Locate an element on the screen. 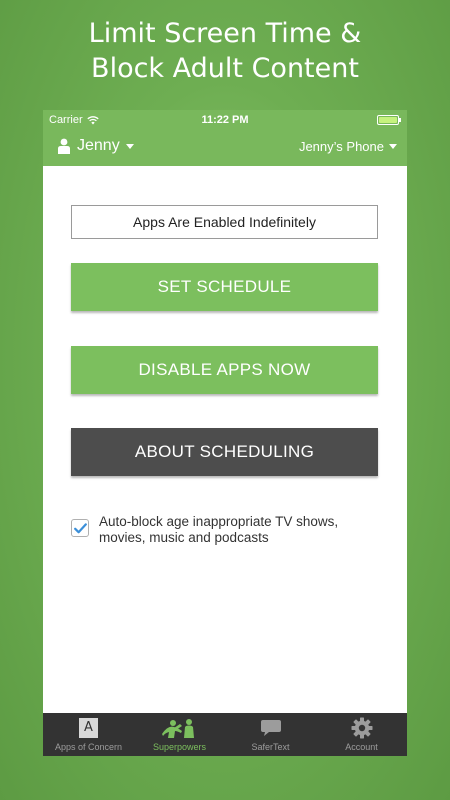  tab-superpowers: Superpowers is located at coordinates (179, 734).